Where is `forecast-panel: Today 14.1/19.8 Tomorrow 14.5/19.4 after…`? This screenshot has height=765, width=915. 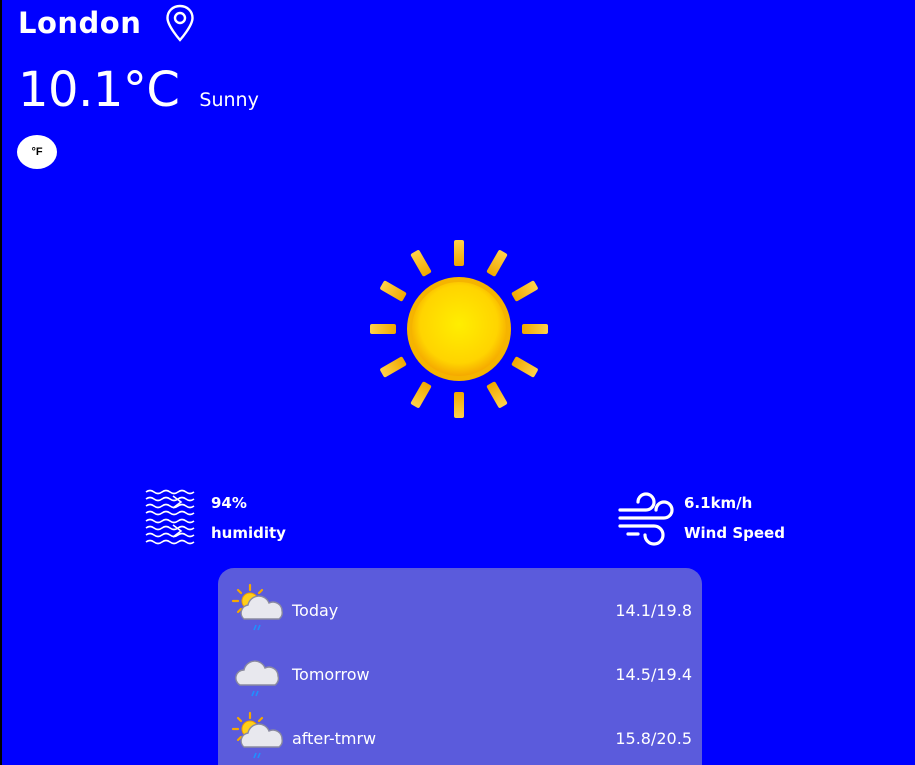 forecast-panel: Today 14.1/19.8 Tomorrow 14.5/19.4 after… is located at coordinates (460, 666).